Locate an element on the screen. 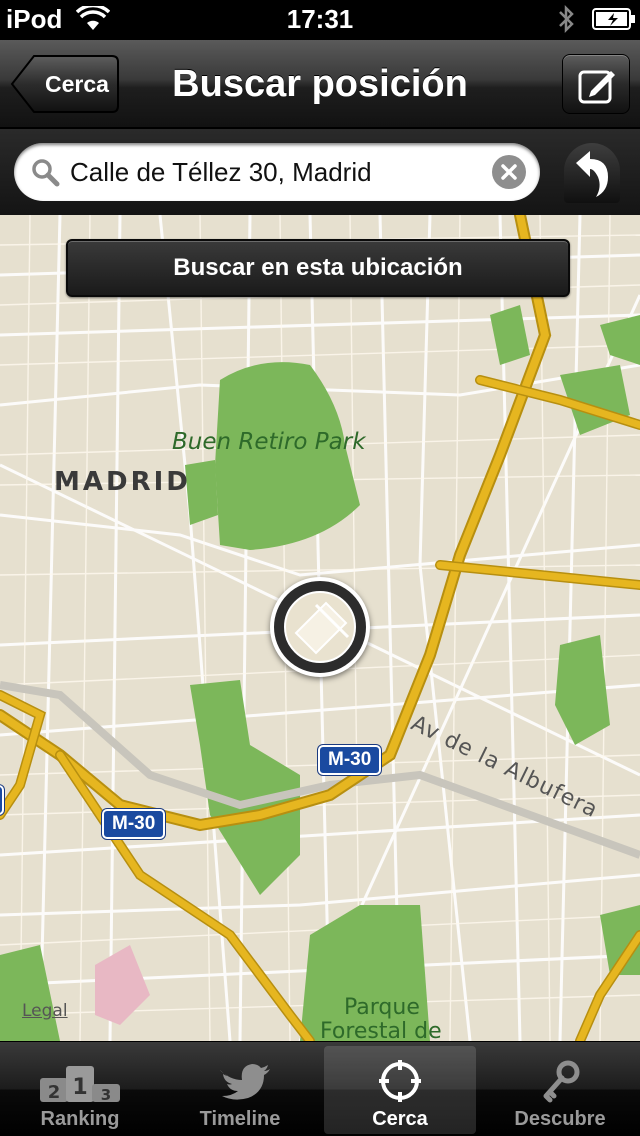 The height and width of the screenshot is (1136, 640). tab-cerca: Cerca is located at coordinates (400, 1090).